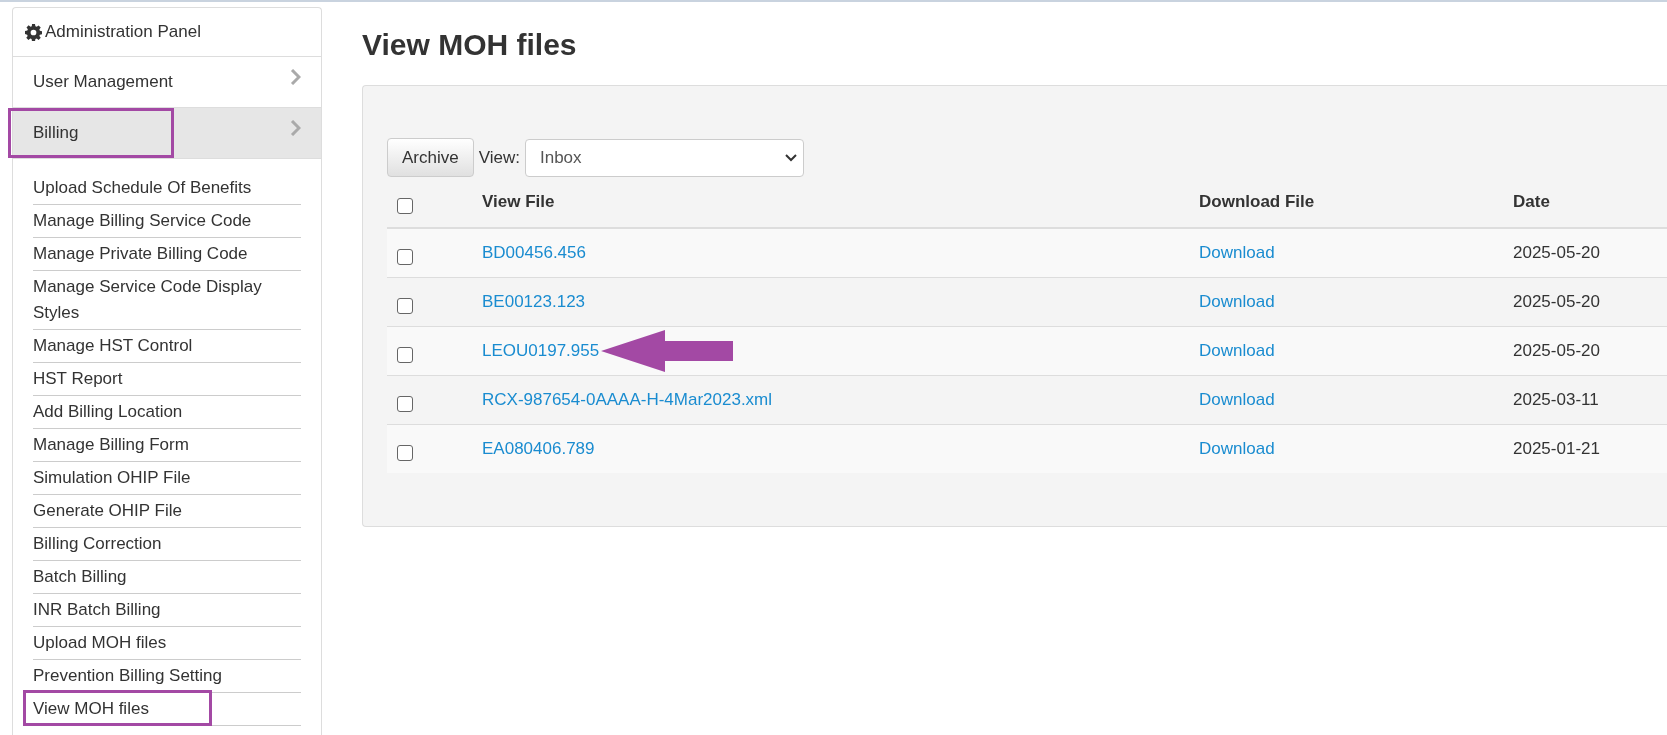 The width and height of the screenshot is (1667, 735). I want to click on menu-link: Manage Private Billing Code, so click(158, 254).